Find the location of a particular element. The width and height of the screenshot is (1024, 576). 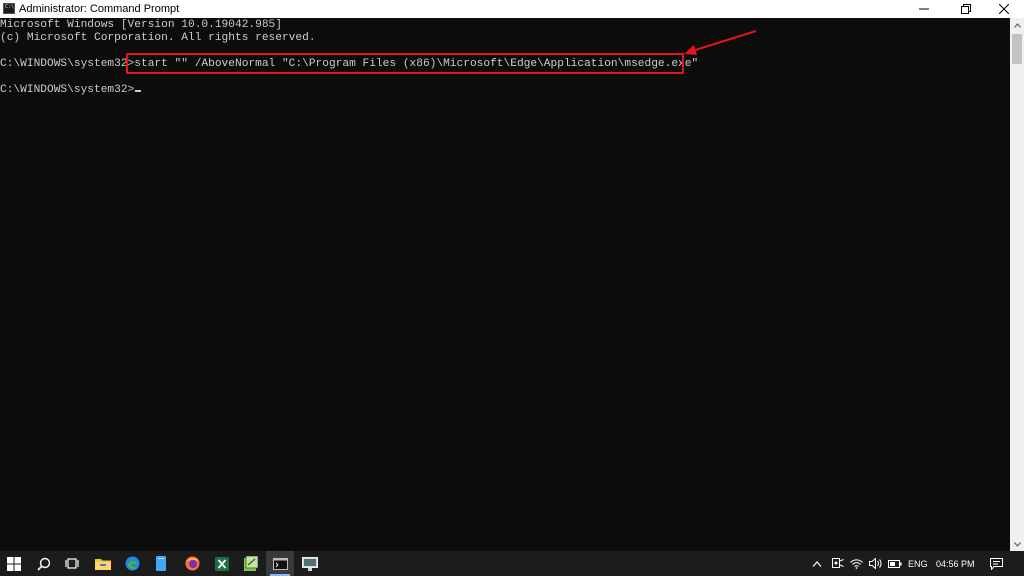

restore-button is located at coordinates (966, 9).